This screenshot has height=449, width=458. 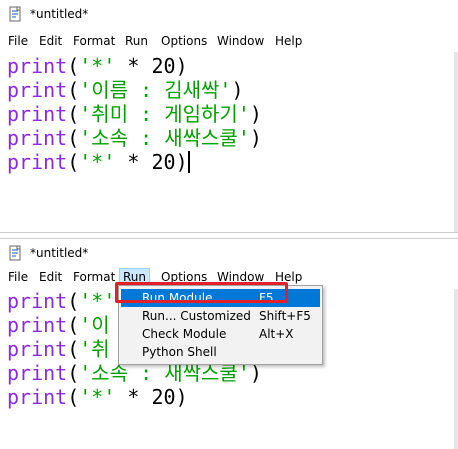 What do you see at coordinates (136, 41) in the screenshot?
I see `menu-run: Run` at bounding box center [136, 41].